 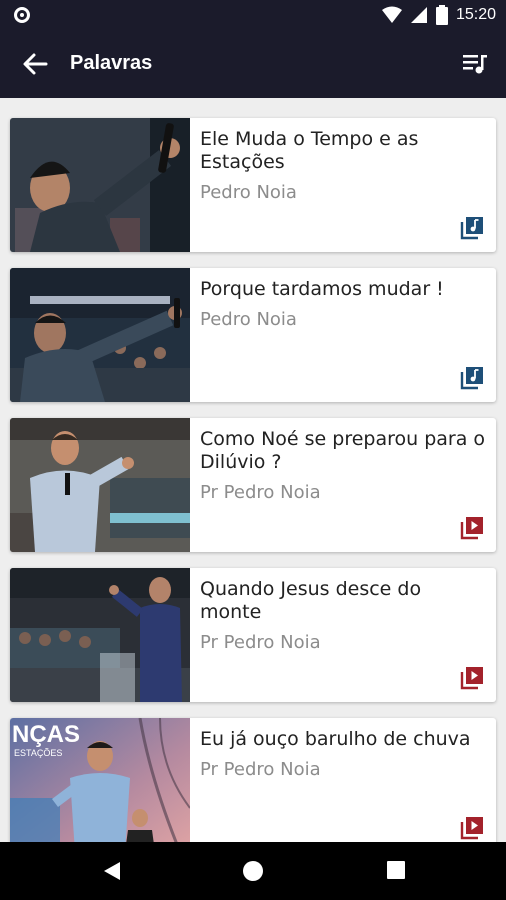 I want to click on signal-icon, so click(x=418, y=15).